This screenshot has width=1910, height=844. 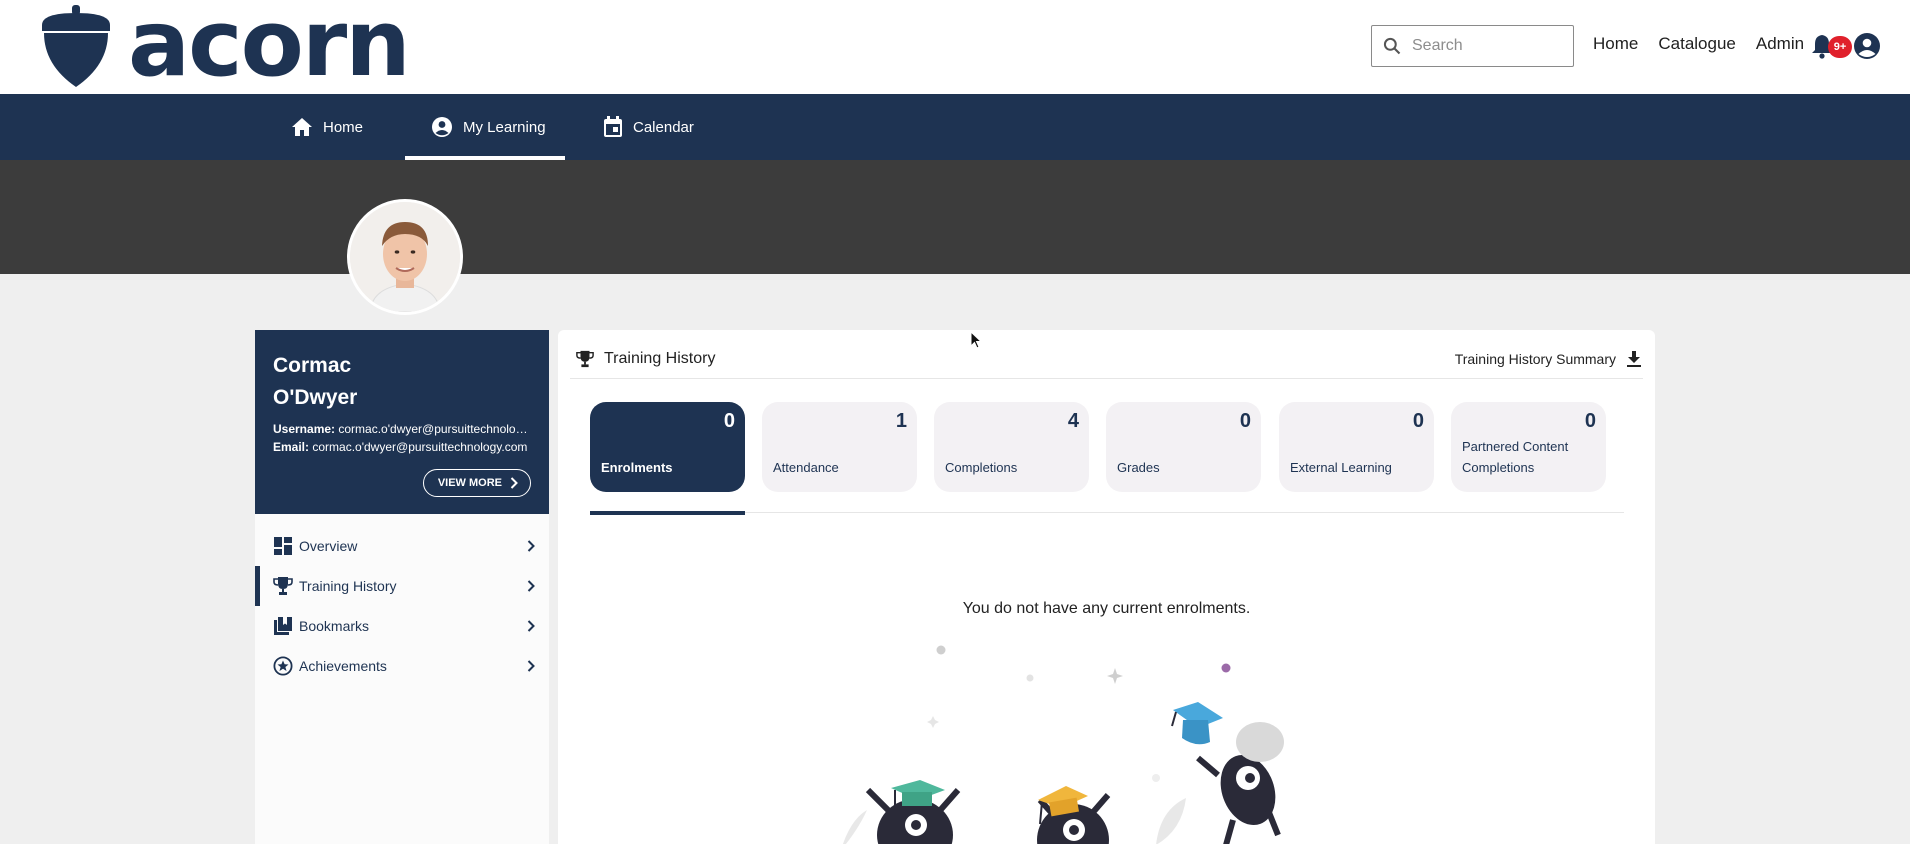 I want to click on sidebar-item-training-history: Training History, so click(x=402, y=586).